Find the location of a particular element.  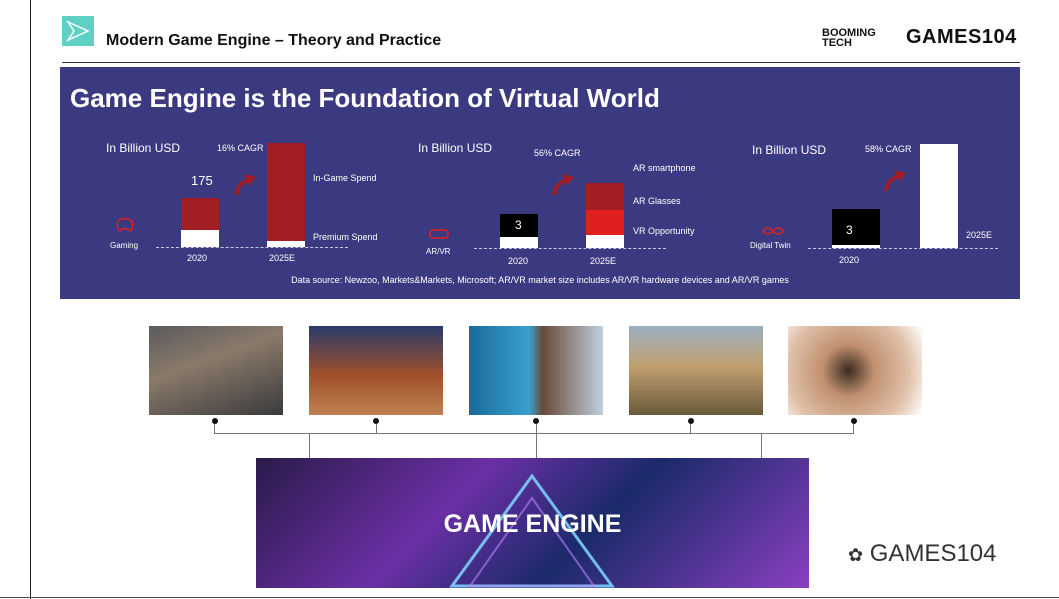

wechat-watermark: ✿ GAMES104 is located at coordinates (922, 554).